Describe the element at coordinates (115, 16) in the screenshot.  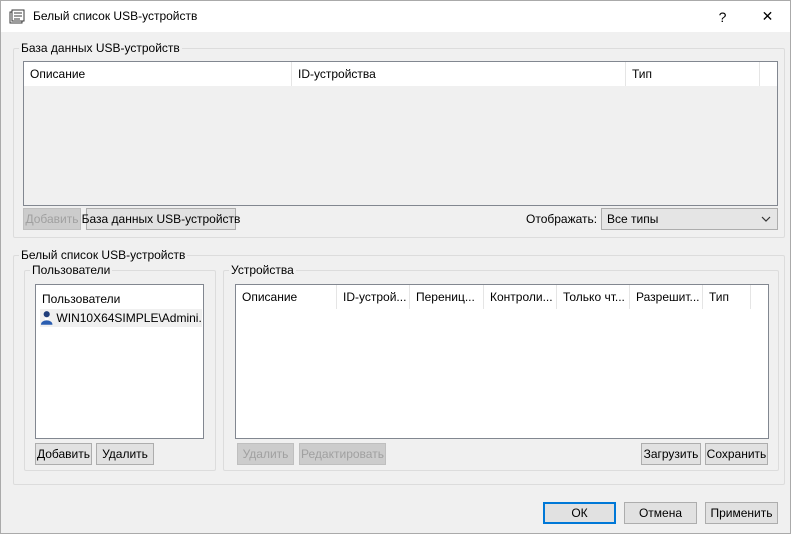
I see `window-title: Белый список USB-устройств` at that location.